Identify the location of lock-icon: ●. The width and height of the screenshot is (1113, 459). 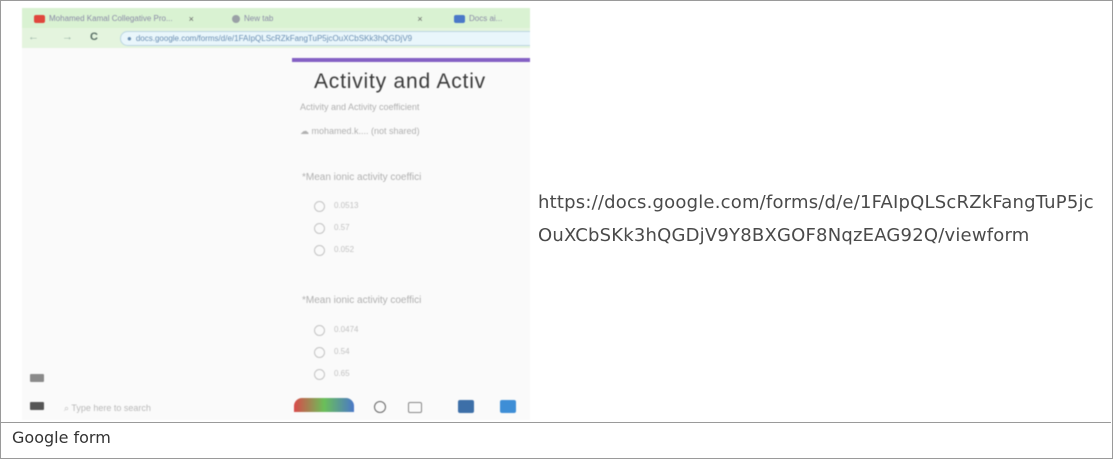
(129, 38).